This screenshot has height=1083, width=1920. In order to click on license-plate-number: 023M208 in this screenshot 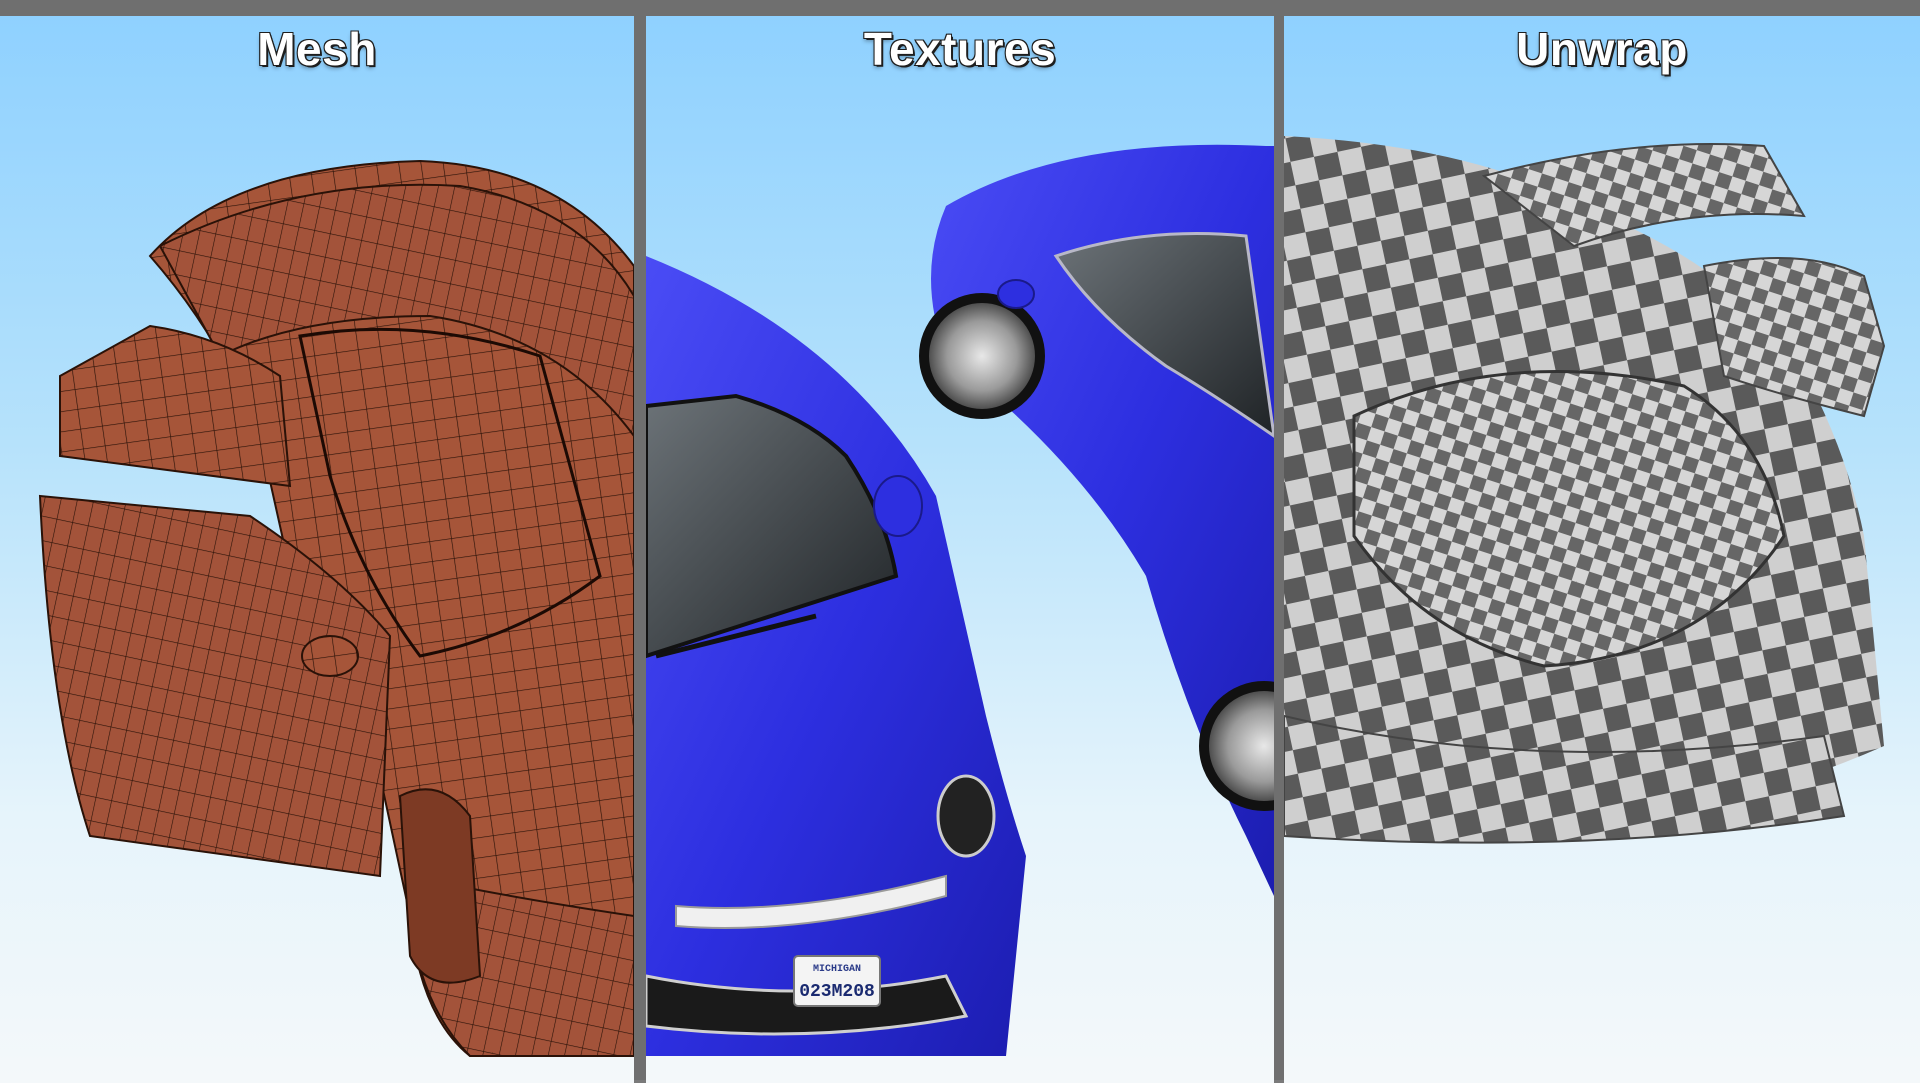, I will do `click(837, 992)`.